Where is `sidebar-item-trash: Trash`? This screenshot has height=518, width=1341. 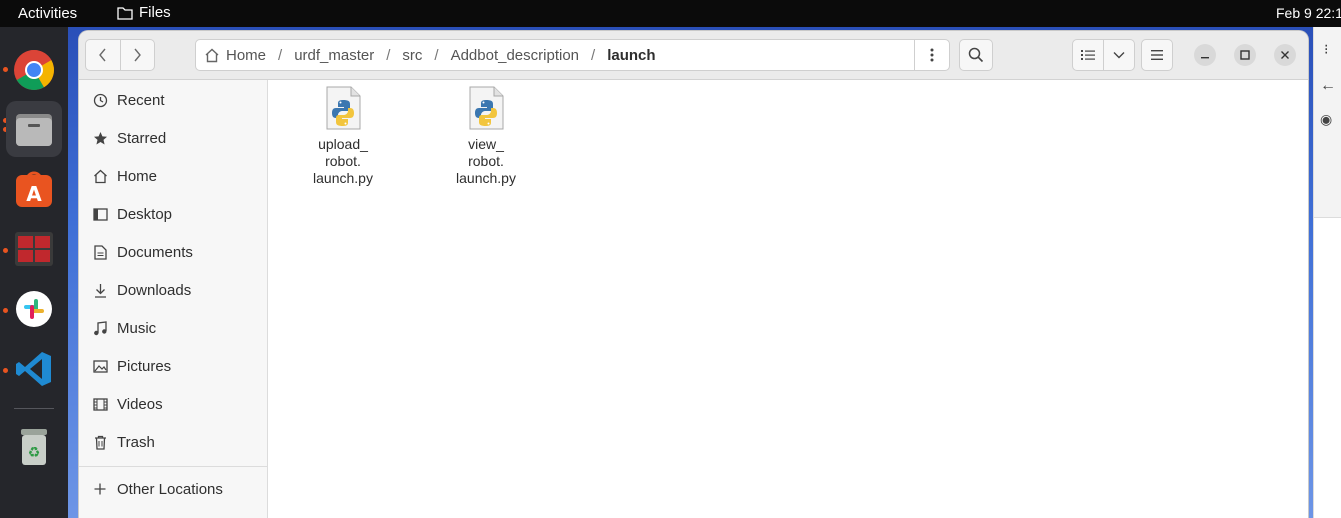 sidebar-item-trash: Trash is located at coordinates (173, 442).